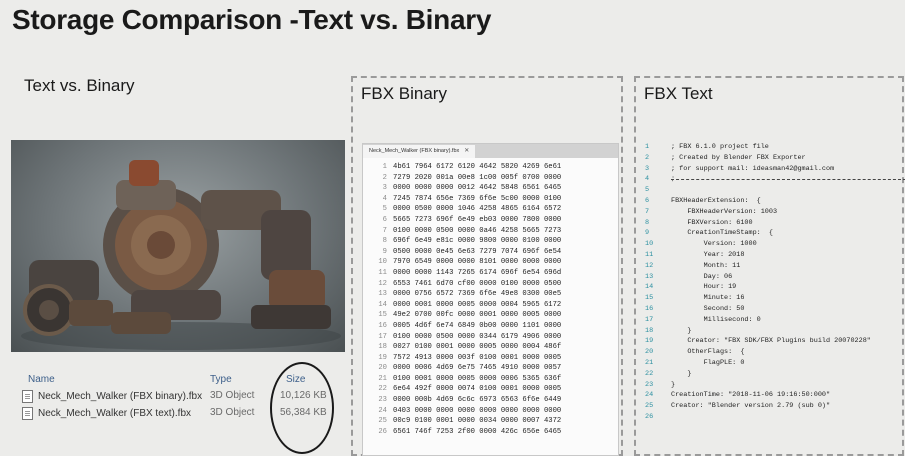 This screenshot has height=456, width=905. Describe the element at coordinates (772, 331) in the screenshot. I see `code-line: 18 }` at that location.